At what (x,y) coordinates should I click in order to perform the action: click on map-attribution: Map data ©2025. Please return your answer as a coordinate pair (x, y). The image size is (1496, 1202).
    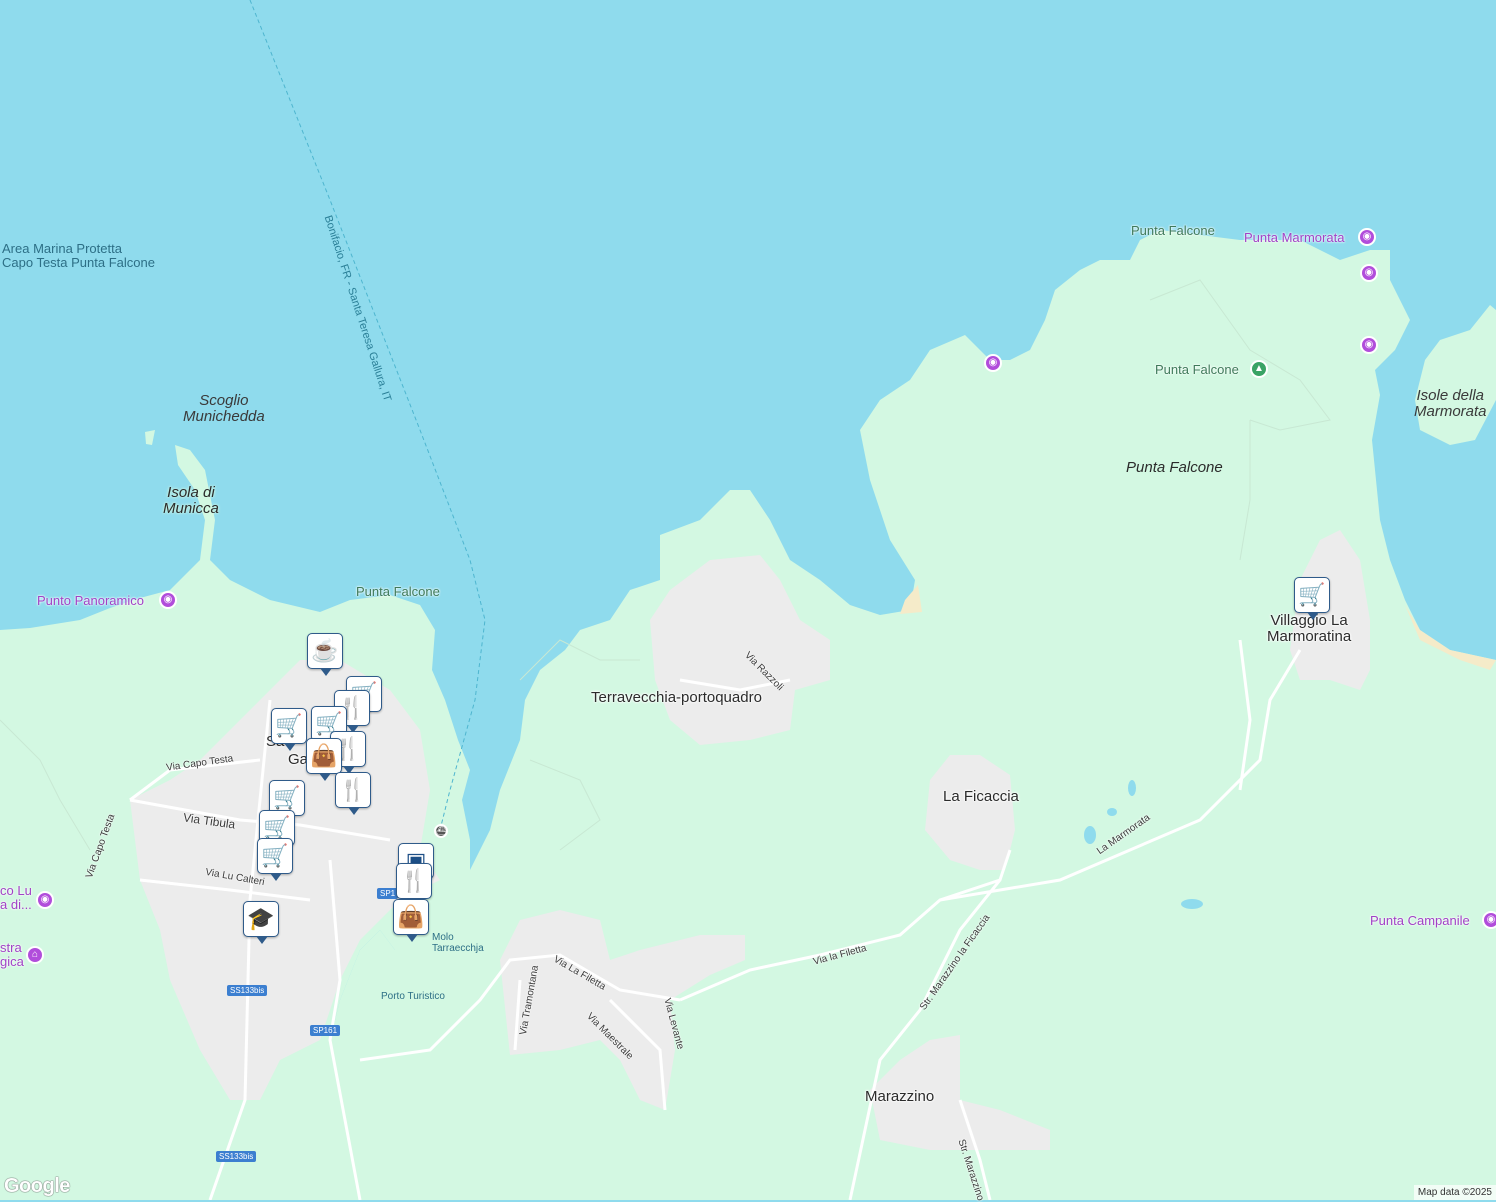
    Looking at the image, I should click on (1454, 1192).